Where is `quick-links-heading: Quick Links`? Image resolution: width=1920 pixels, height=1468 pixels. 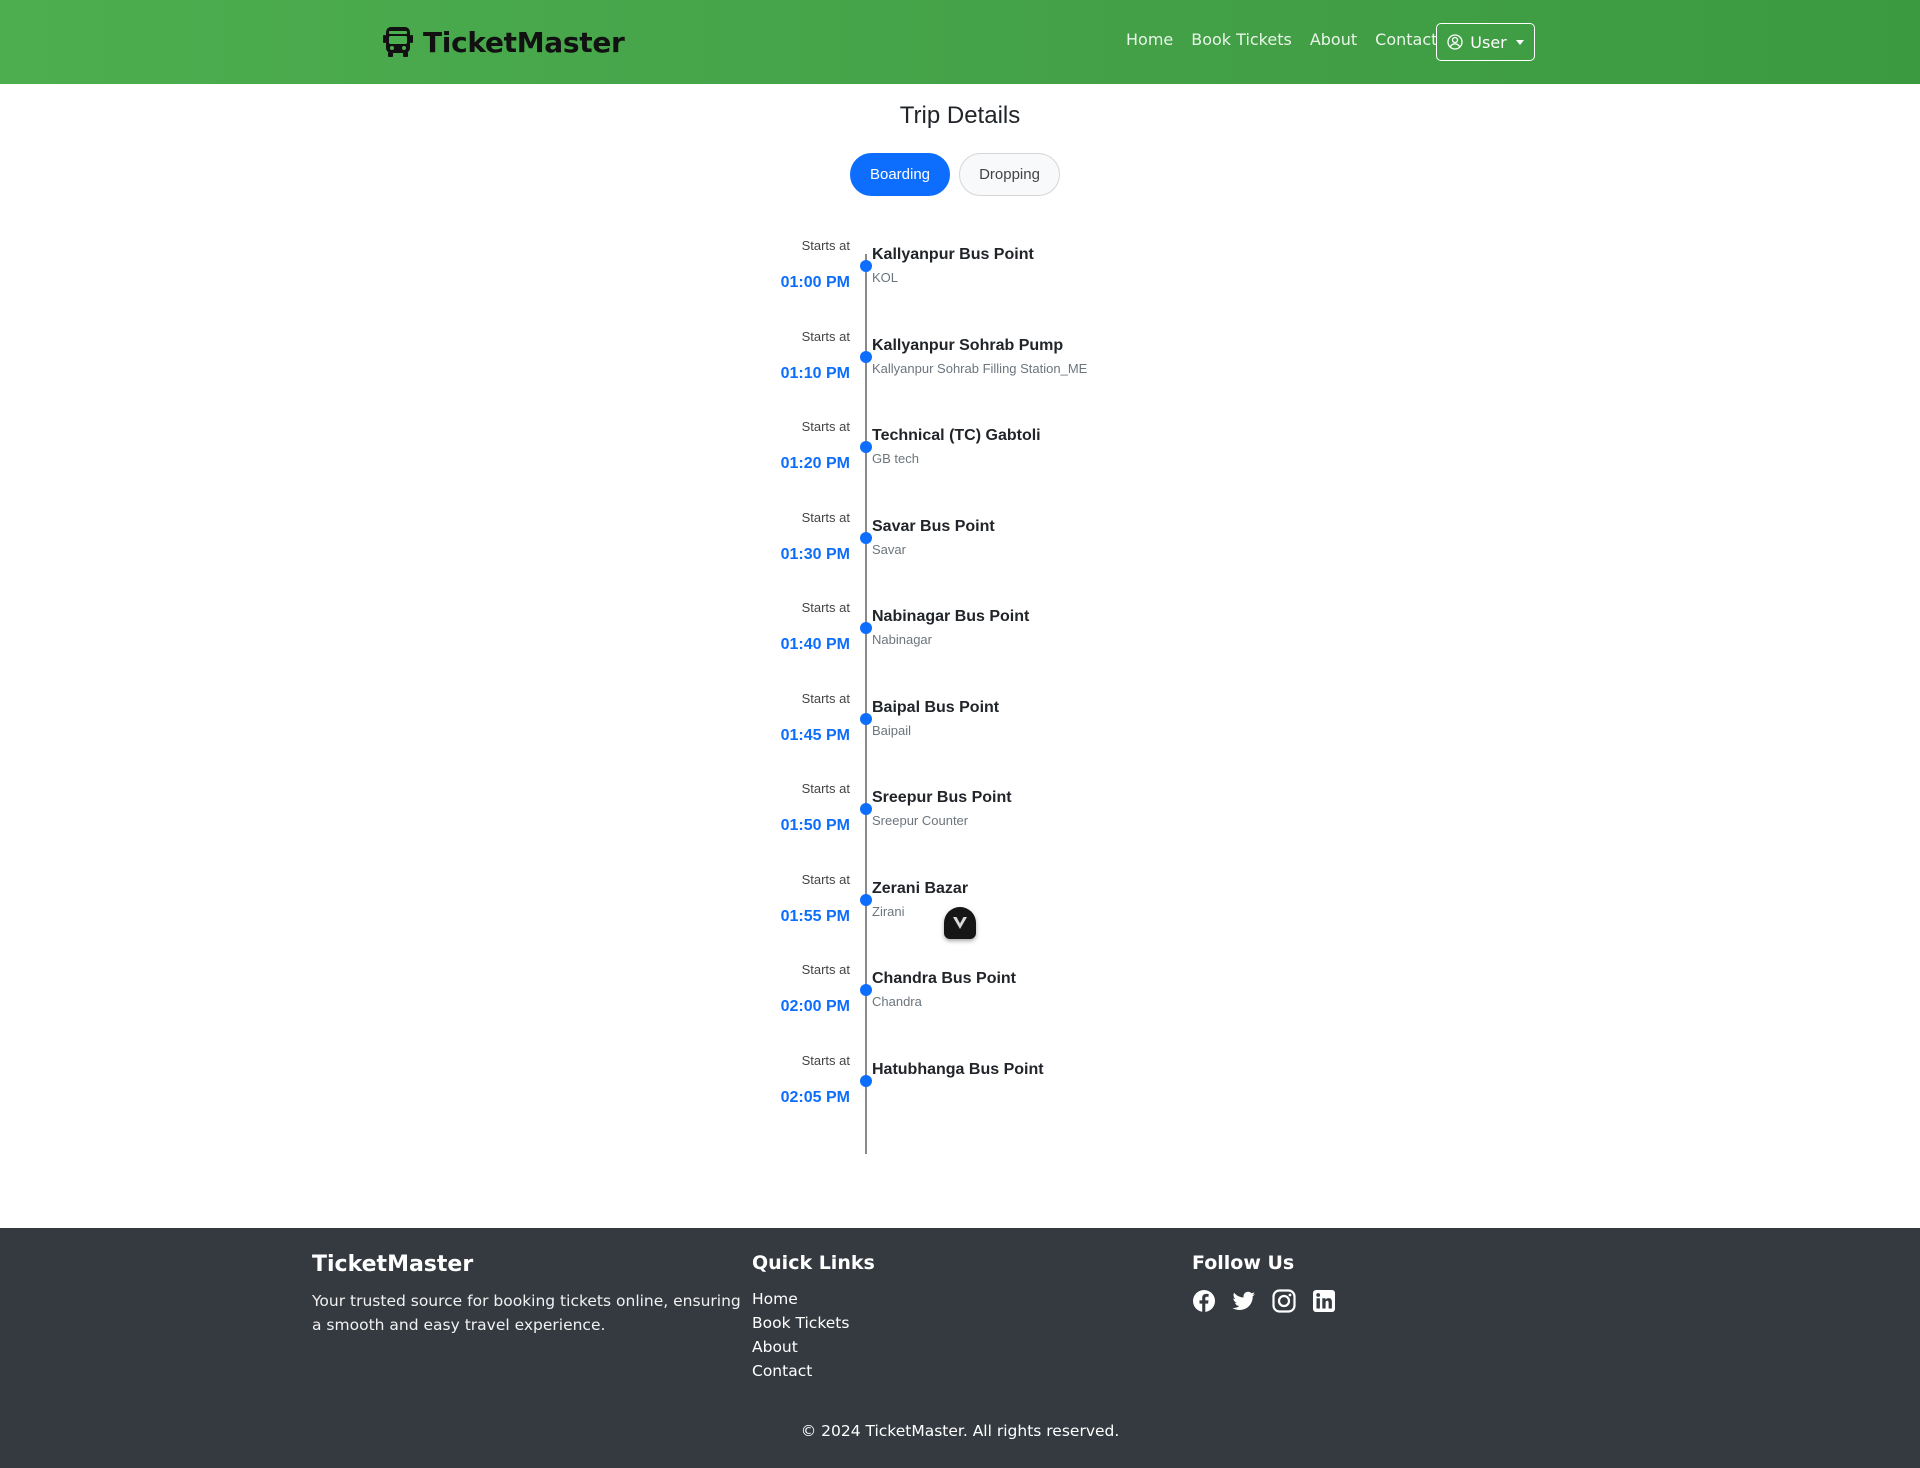
quick-links-heading: Quick Links is located at coordinates (813, 1263).